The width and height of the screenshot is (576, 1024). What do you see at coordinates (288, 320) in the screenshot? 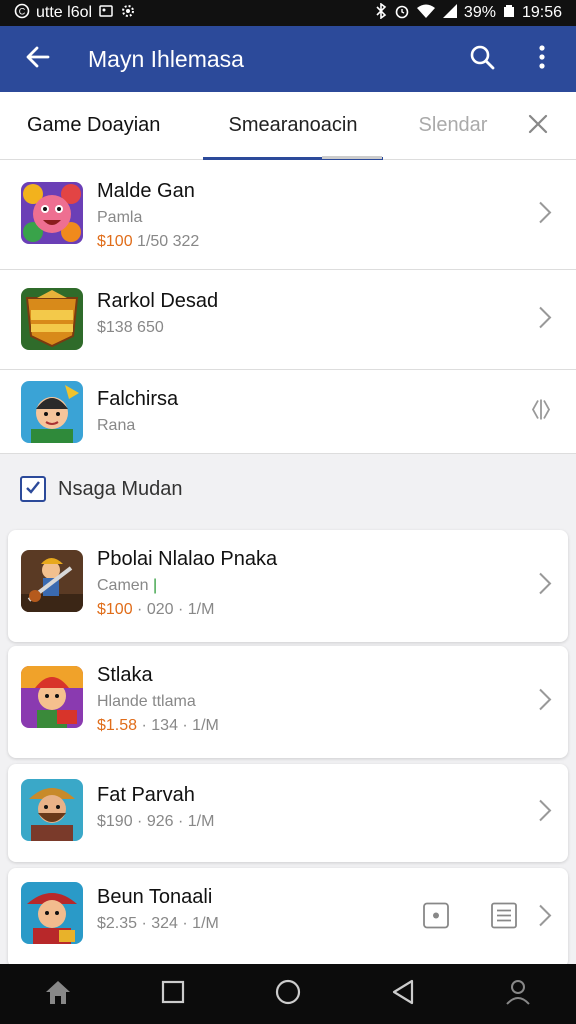
I see `list-item: Rarkol Desad $138 650` at bounding box center [288, 320].